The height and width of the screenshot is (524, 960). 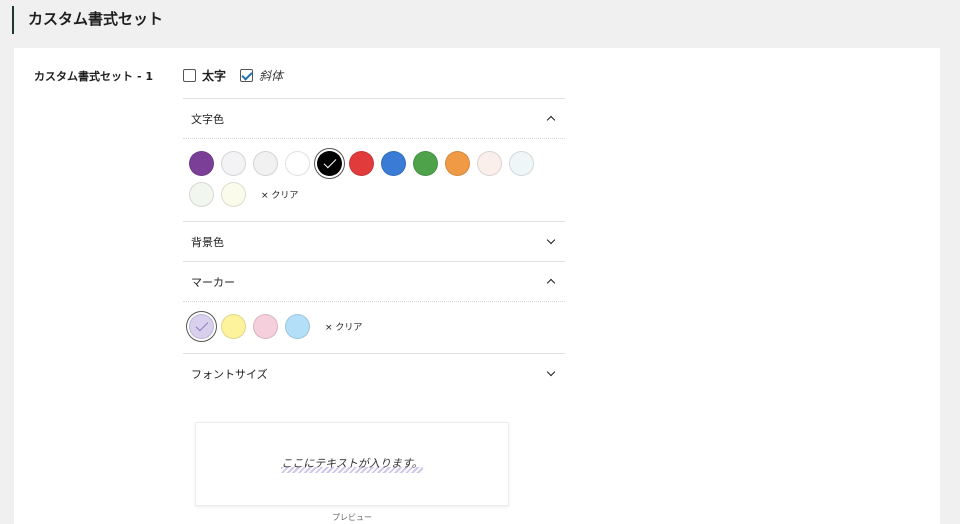 I want to click on preview-box: ここにテキストが入ります。, so click(x=352, y=464).